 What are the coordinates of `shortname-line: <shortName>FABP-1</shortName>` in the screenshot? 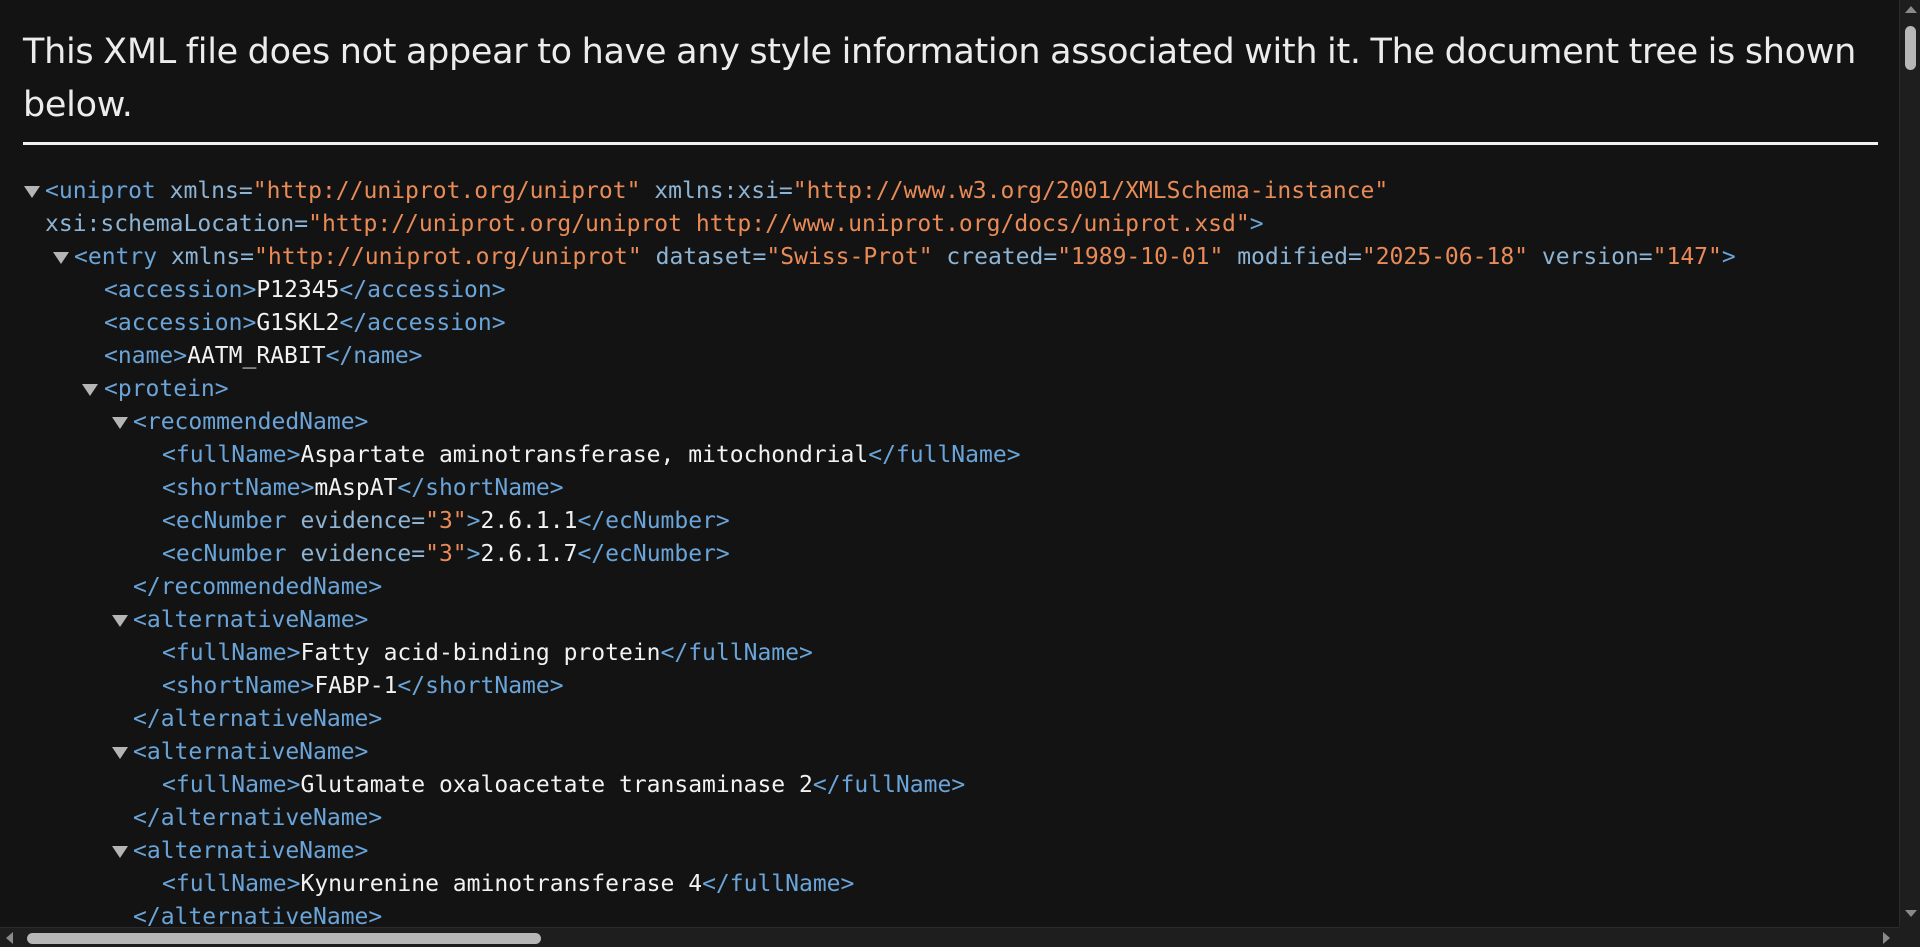 It's located at (949, 686).